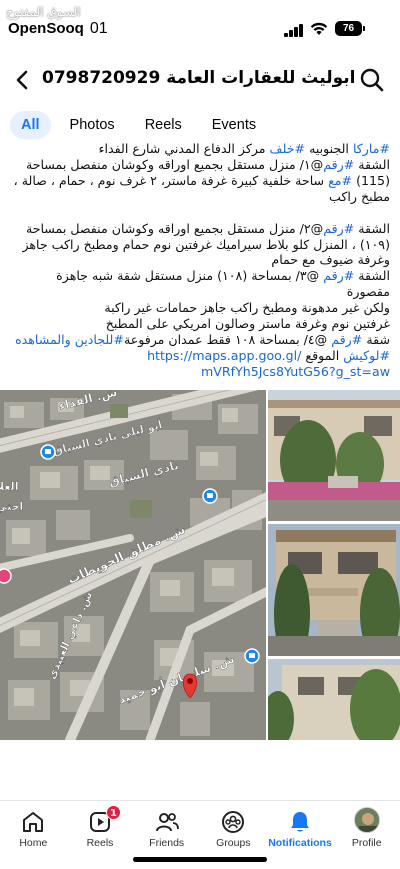 Image resolution: width=400 pixels, height=869 pixels. What do you see at coordinates (371, 180) in the screenshot?
I see `post-text-span: (115)` at bounding box center [371, 180].